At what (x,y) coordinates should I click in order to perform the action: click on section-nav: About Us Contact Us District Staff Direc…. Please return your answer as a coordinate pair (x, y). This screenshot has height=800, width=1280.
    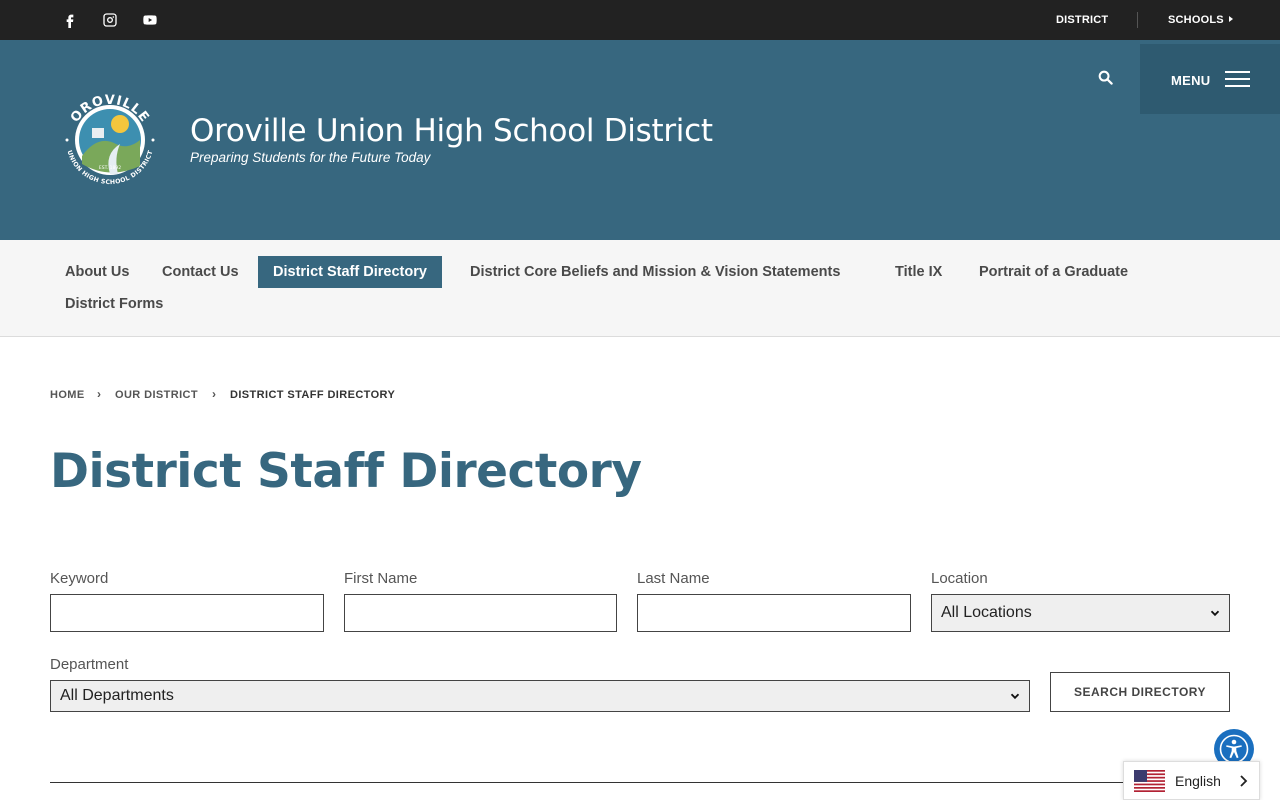
    Looking at the image, I should click on (640, 288).